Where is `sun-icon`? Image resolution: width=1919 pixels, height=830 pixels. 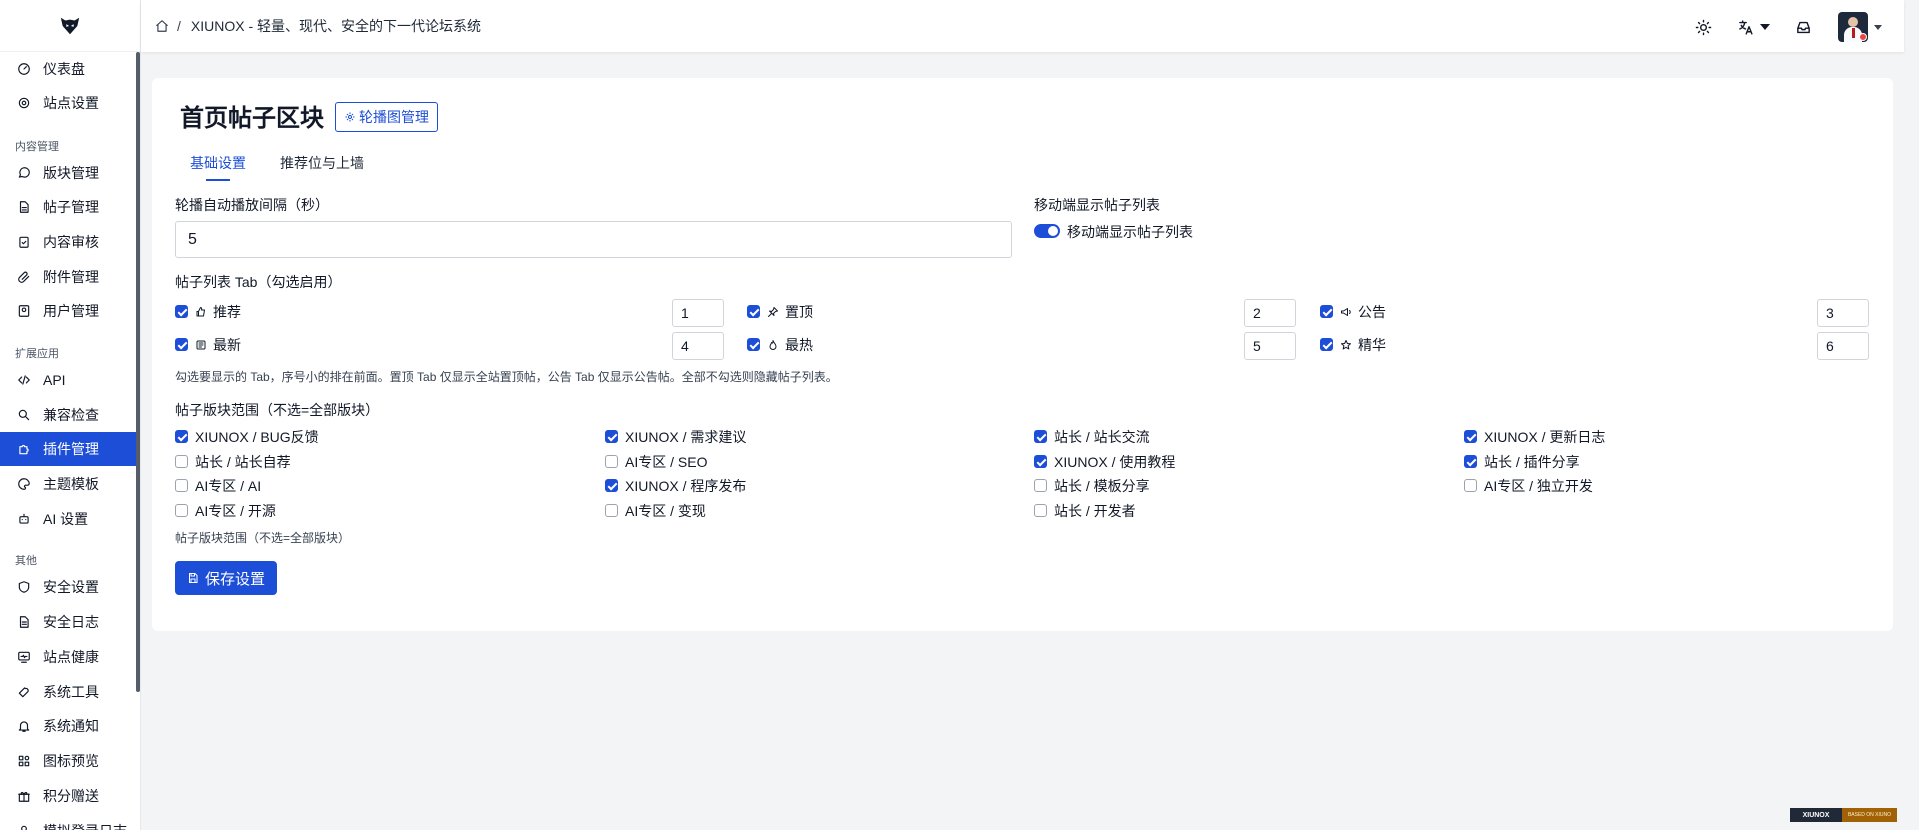
sun-icon is located at coordinates (1703, 27).